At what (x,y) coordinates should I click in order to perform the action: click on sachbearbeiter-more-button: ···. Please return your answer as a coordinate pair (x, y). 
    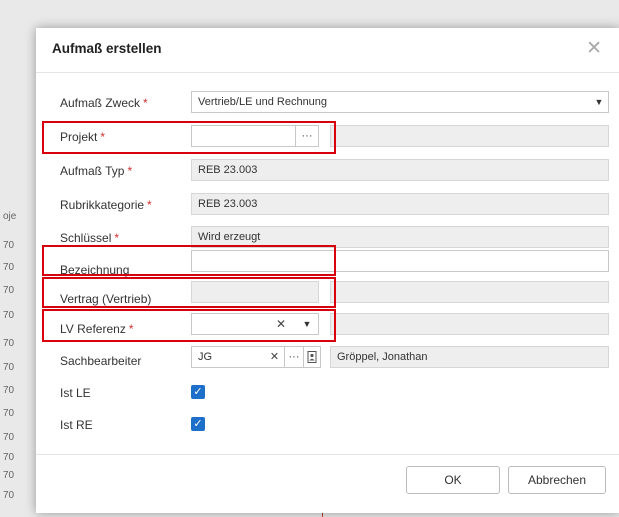
    Looking at the image, I should click on (294, 357).